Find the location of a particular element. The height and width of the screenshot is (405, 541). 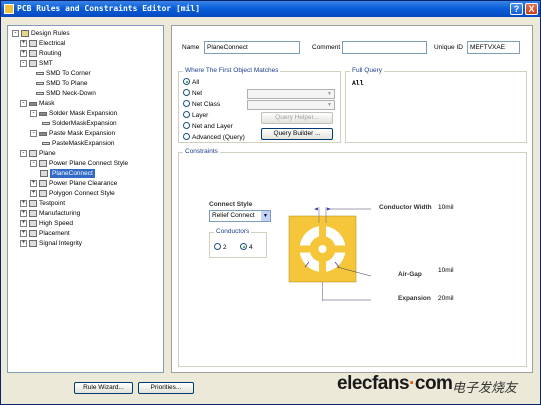

electrical-icon is located at coordinates (33, 43).